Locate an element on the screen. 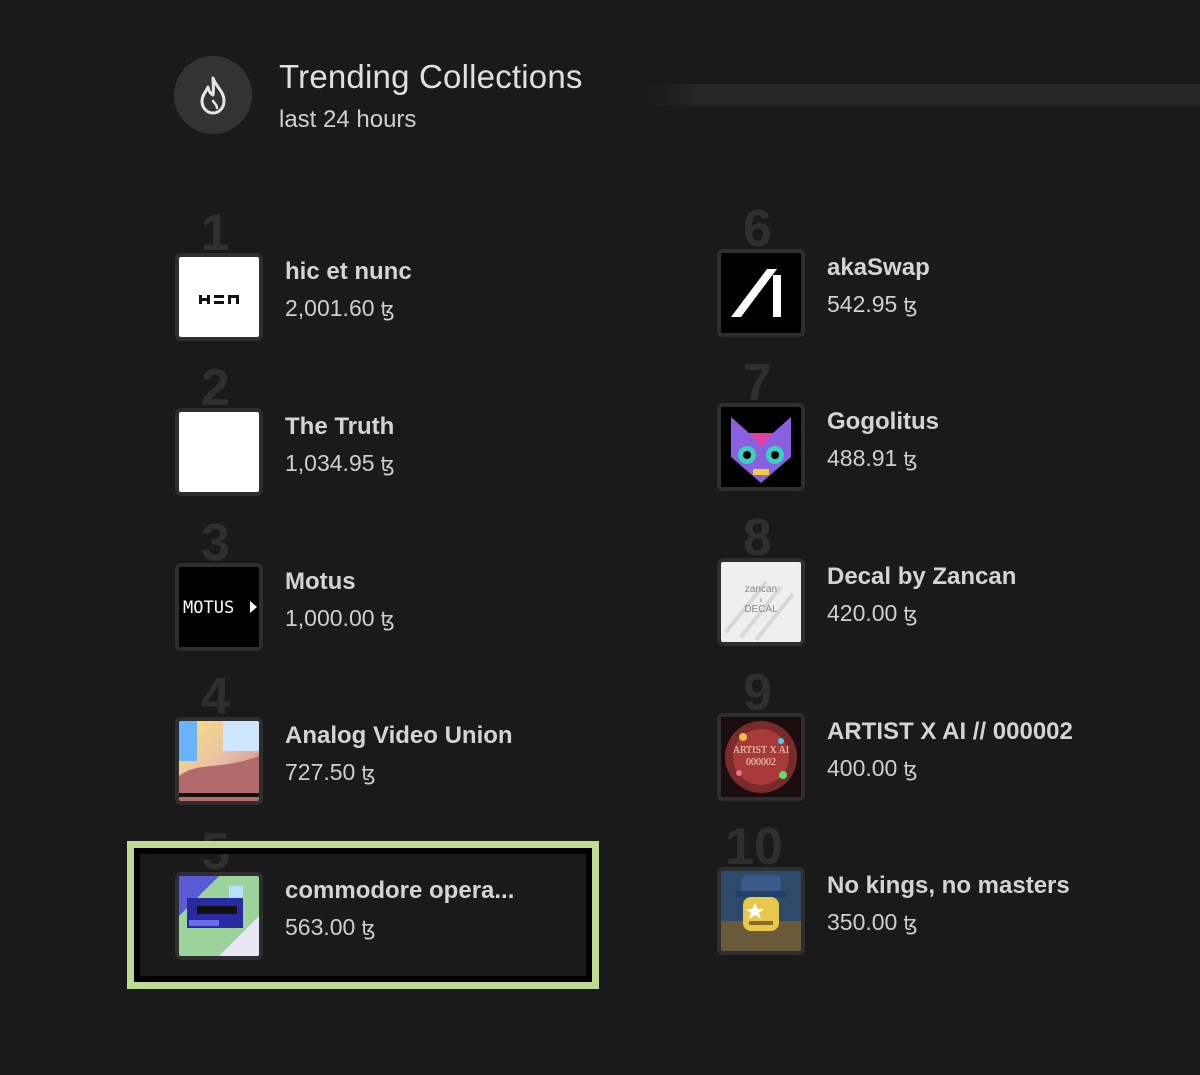 The height and width of the screenshot is (1075, 1200). hen-logo-icon is located at coordinates (219, 297).